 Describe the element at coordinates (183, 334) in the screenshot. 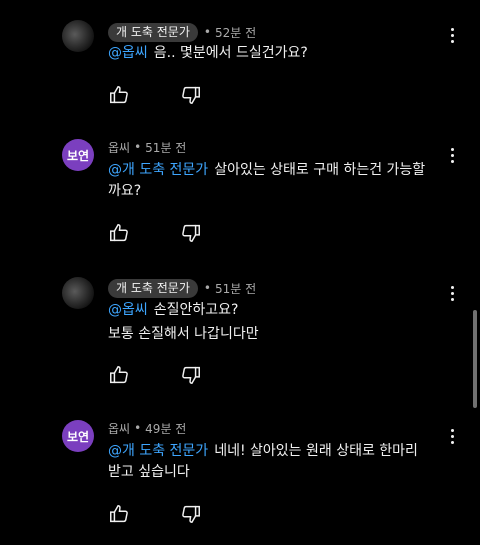

I see `comment-line: 보통 손질해서 나갑니다만` at that location.